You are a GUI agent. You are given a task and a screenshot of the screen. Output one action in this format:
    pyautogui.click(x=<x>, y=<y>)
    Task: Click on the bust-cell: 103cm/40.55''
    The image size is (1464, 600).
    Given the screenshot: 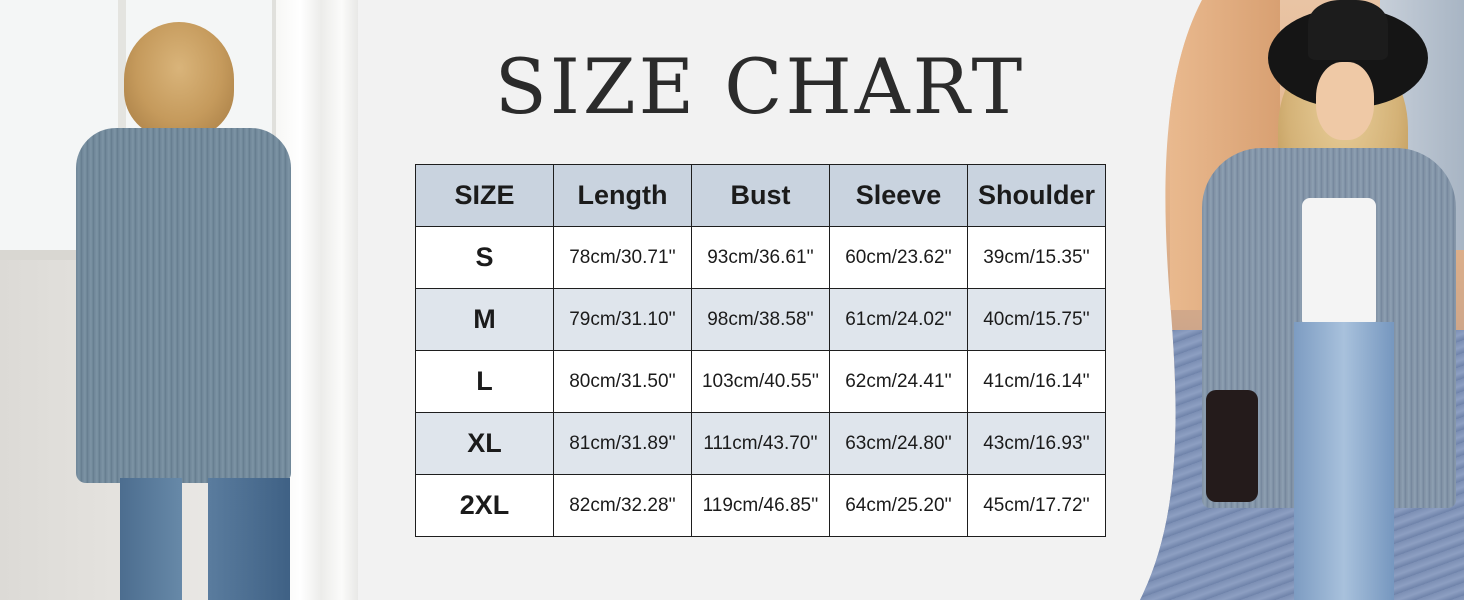 What is the action you would take?
    pyautogui.click(x=760, y=381)
    